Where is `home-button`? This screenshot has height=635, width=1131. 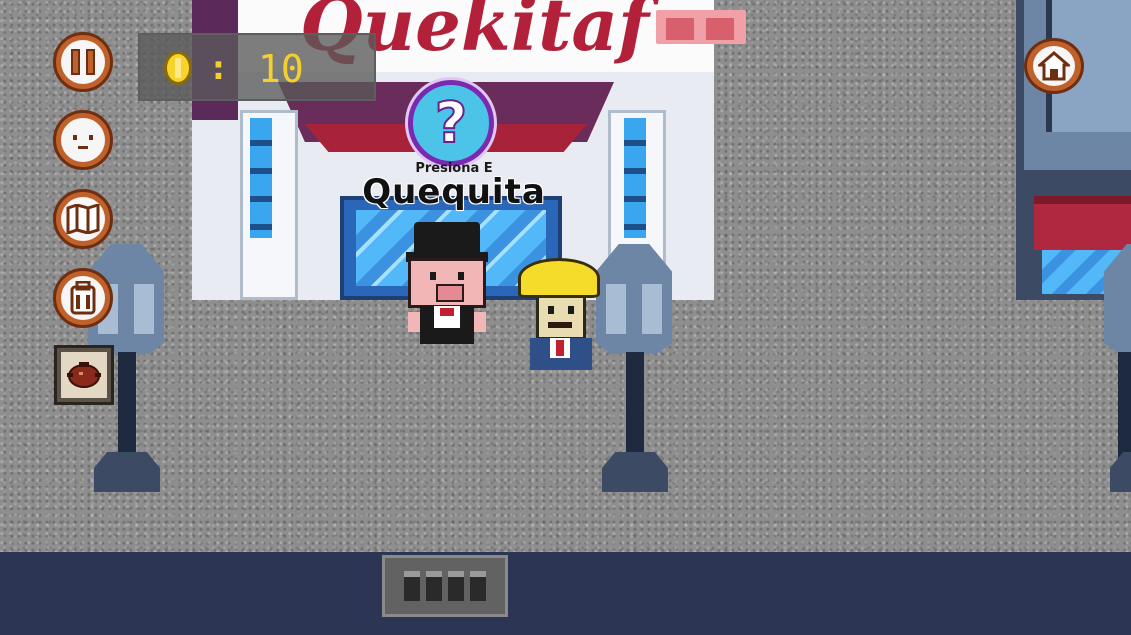 home-button is located at coordinates (1054, 66).